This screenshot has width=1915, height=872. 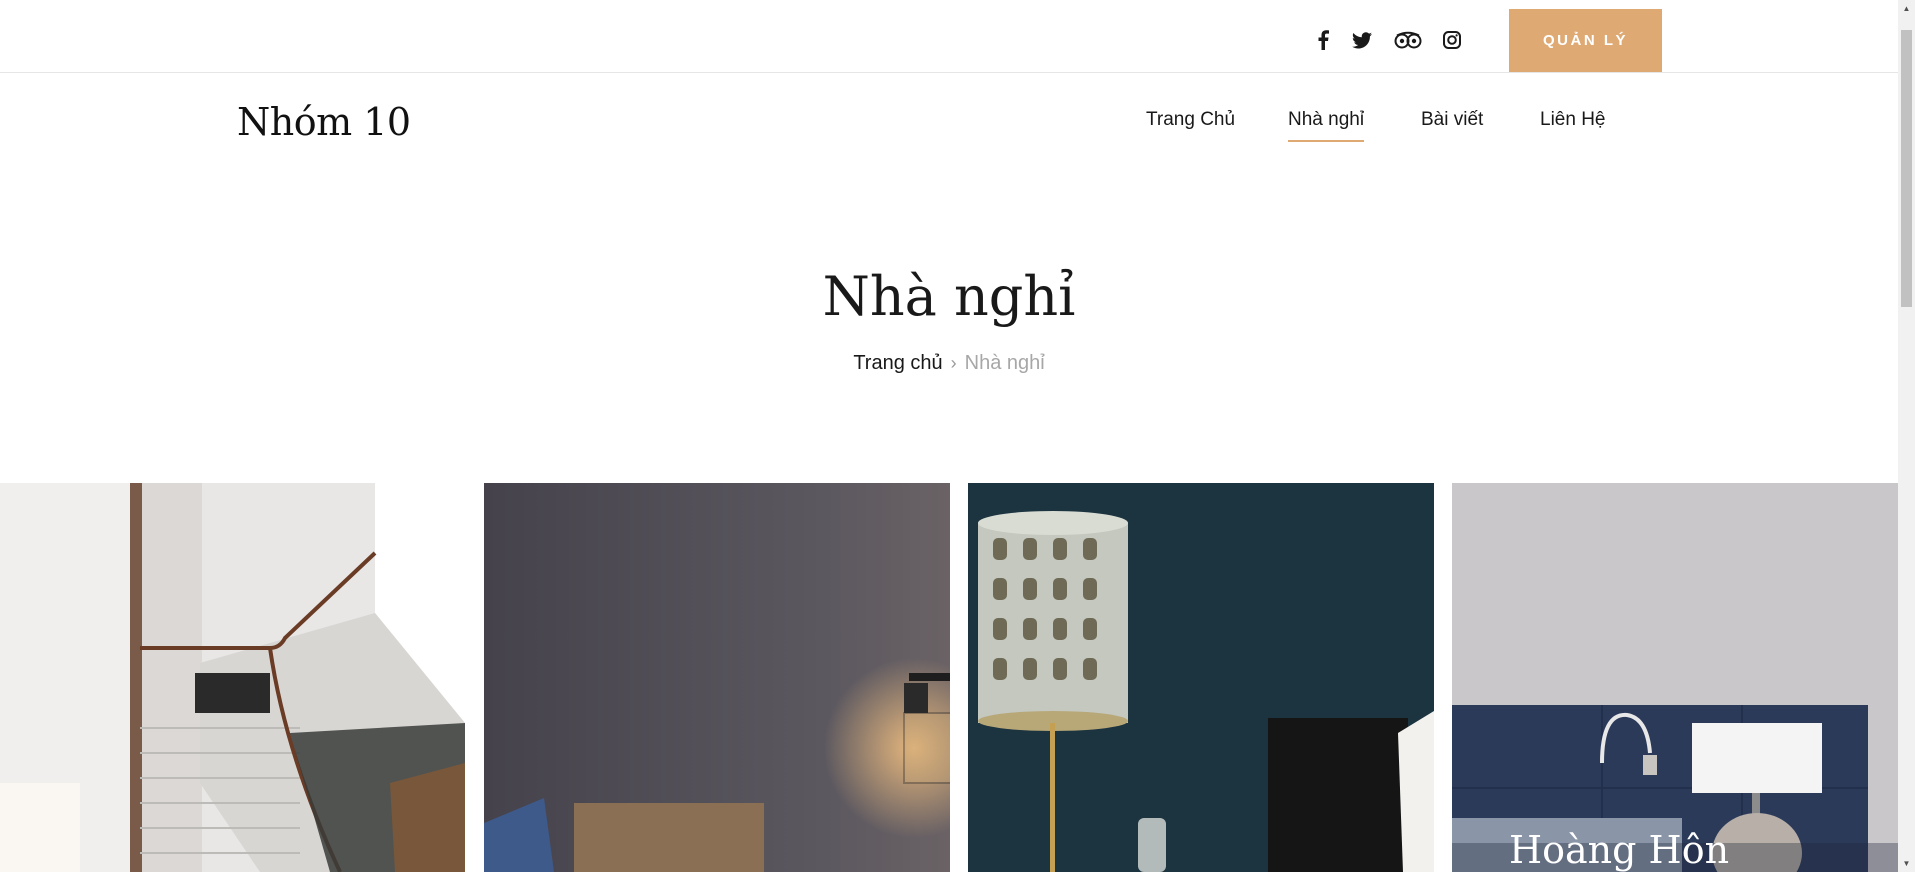 What do you see at coordinates (1408, 40) in the screenshot?
I see `tripadvisor-icon` at bounding box center [1408, 40].